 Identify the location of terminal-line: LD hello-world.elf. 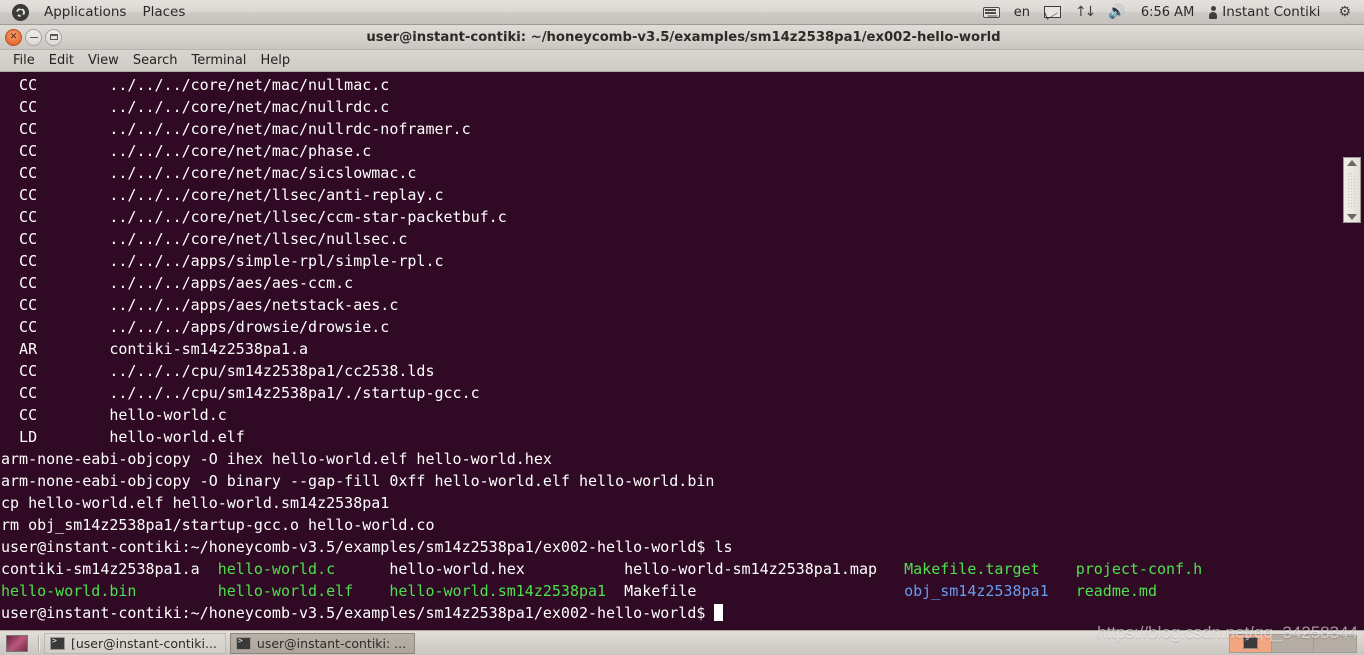
(123, 437).